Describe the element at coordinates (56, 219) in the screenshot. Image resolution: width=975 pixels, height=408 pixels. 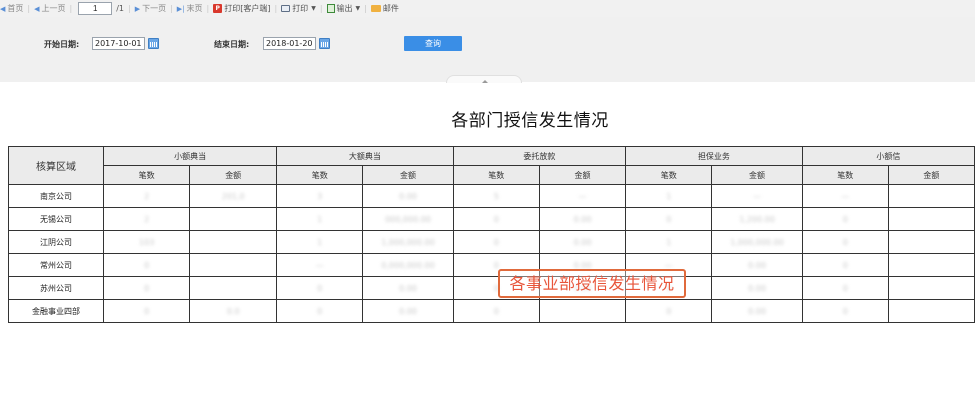
I see `row-region-name: 无锡公司` at that location.